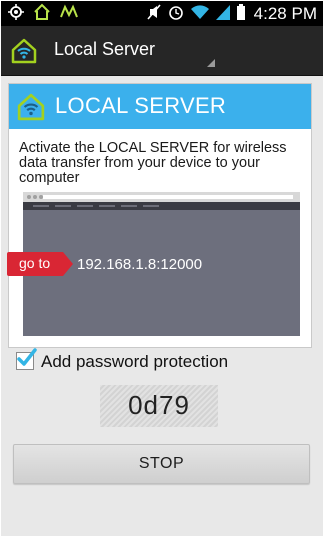 This screenshot has height=537, width=324. What do you see at coordinates (104, 49) in the screenshot?
I see `action-bar-title: Local Server` at bounding box center [104, 49].